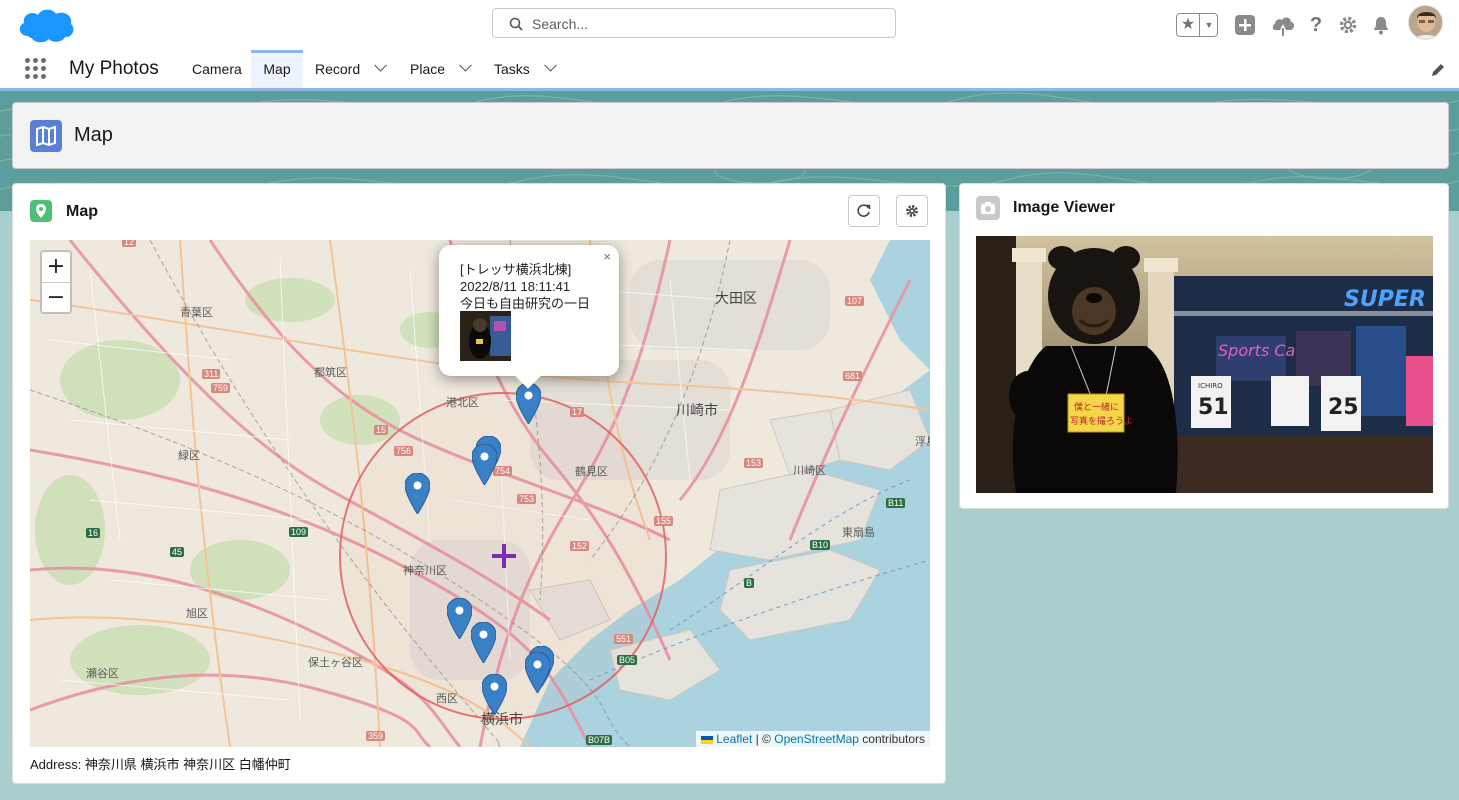 This screenshot has width=1459, height=800. What do you see at coordinates (485, 336) in the screenshot?
I see `popup-thumbnail` at bounding box center [485, 336].